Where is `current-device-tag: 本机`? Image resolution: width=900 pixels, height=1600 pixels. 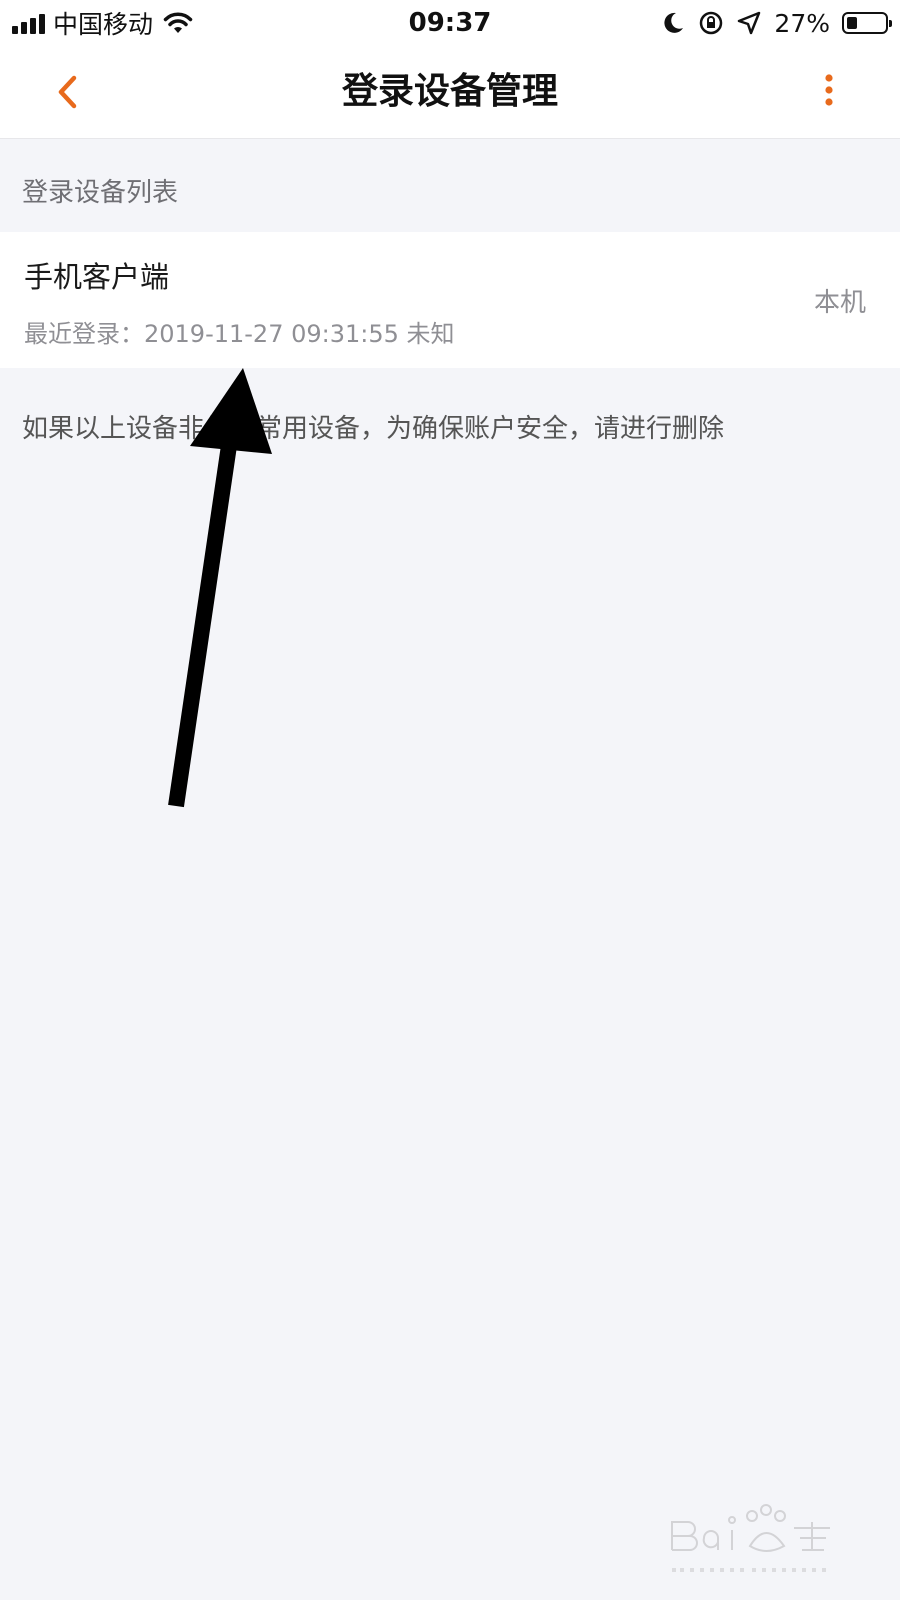
current-device-tag: 本机 is located at coordinates (839, 303).